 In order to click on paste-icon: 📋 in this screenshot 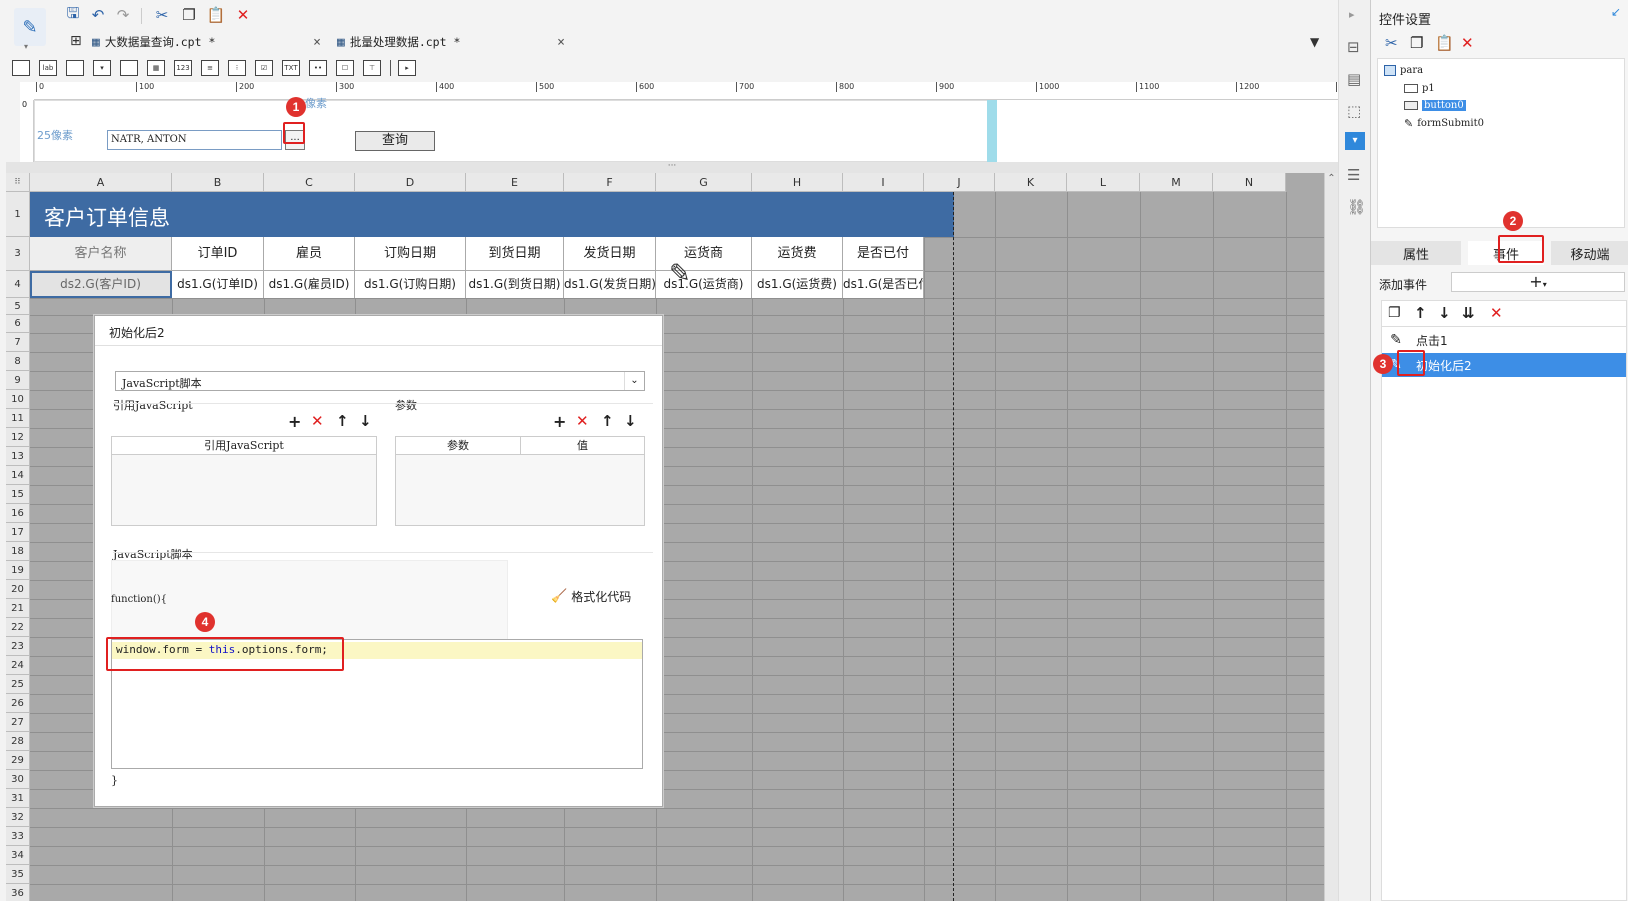, I will do `click(216, 15)`.